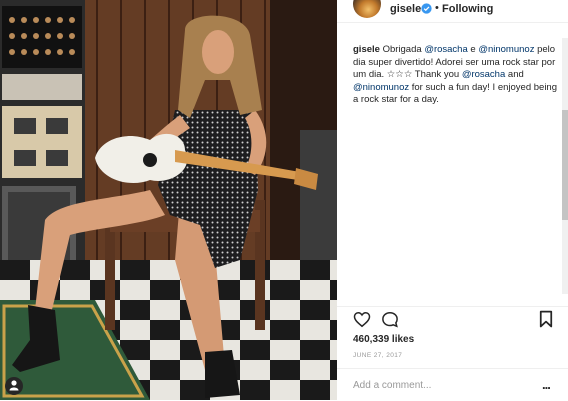  Describe the element at coordinates (402, 49) in the screenshot. I see `caption-text: Obrigada` at that location.